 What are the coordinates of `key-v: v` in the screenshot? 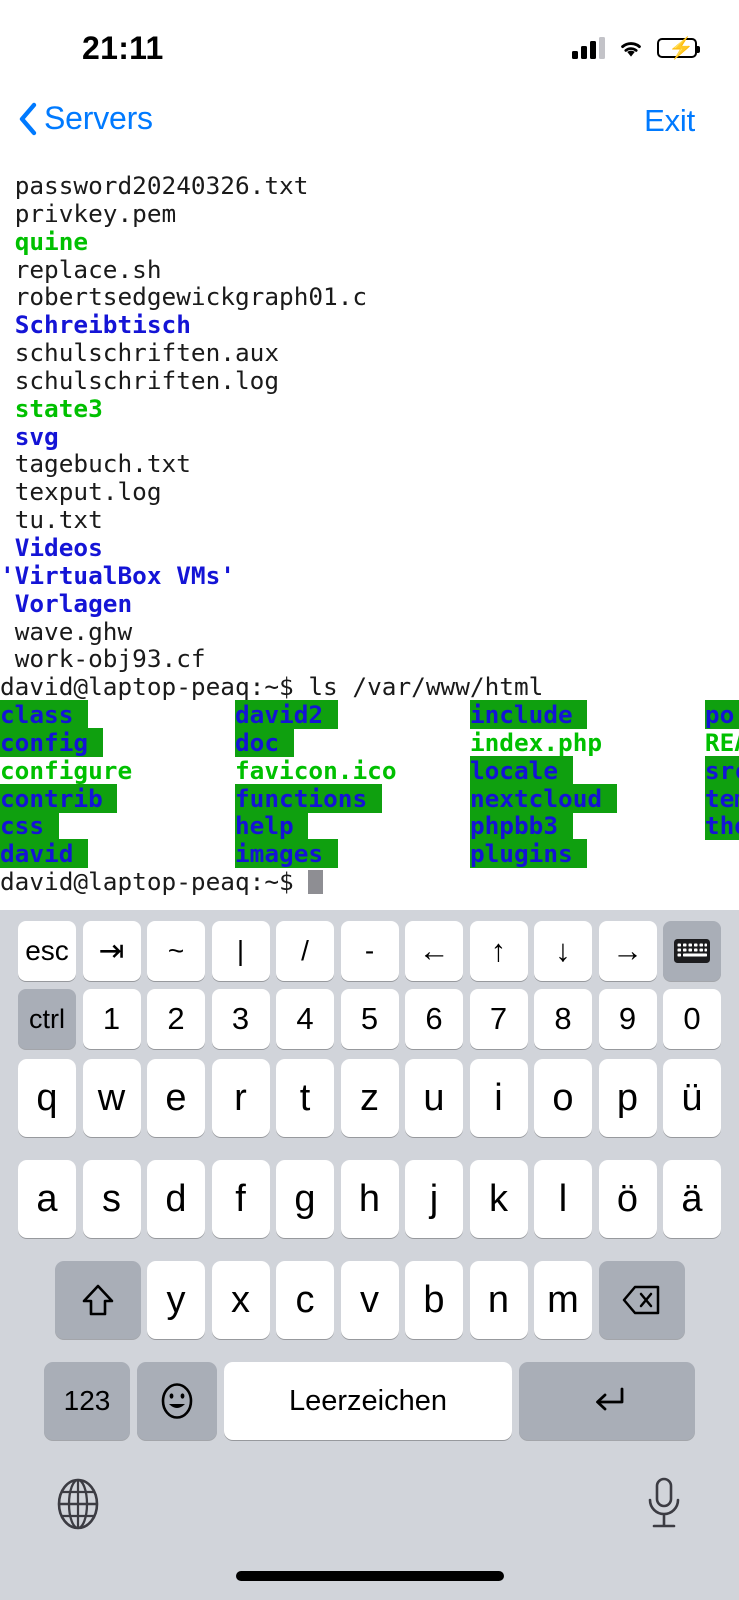 It's located at (369, 1300).